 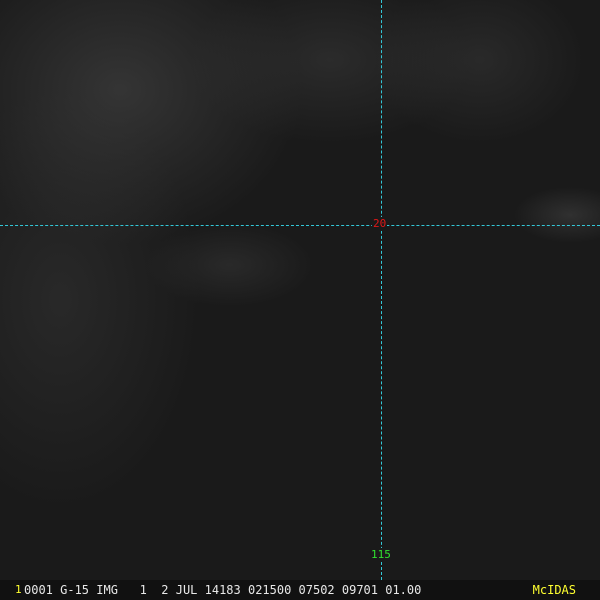 What do you see at coordinates (18, 589) in the screenshot?
I see `frame-number: 1` at bounding box center [18, 589].